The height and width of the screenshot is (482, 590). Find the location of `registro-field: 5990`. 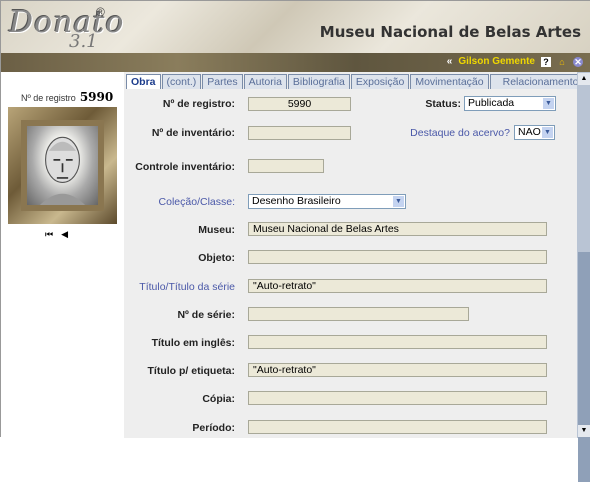

registro-field: 5990 is located at coordinates (299, 104).